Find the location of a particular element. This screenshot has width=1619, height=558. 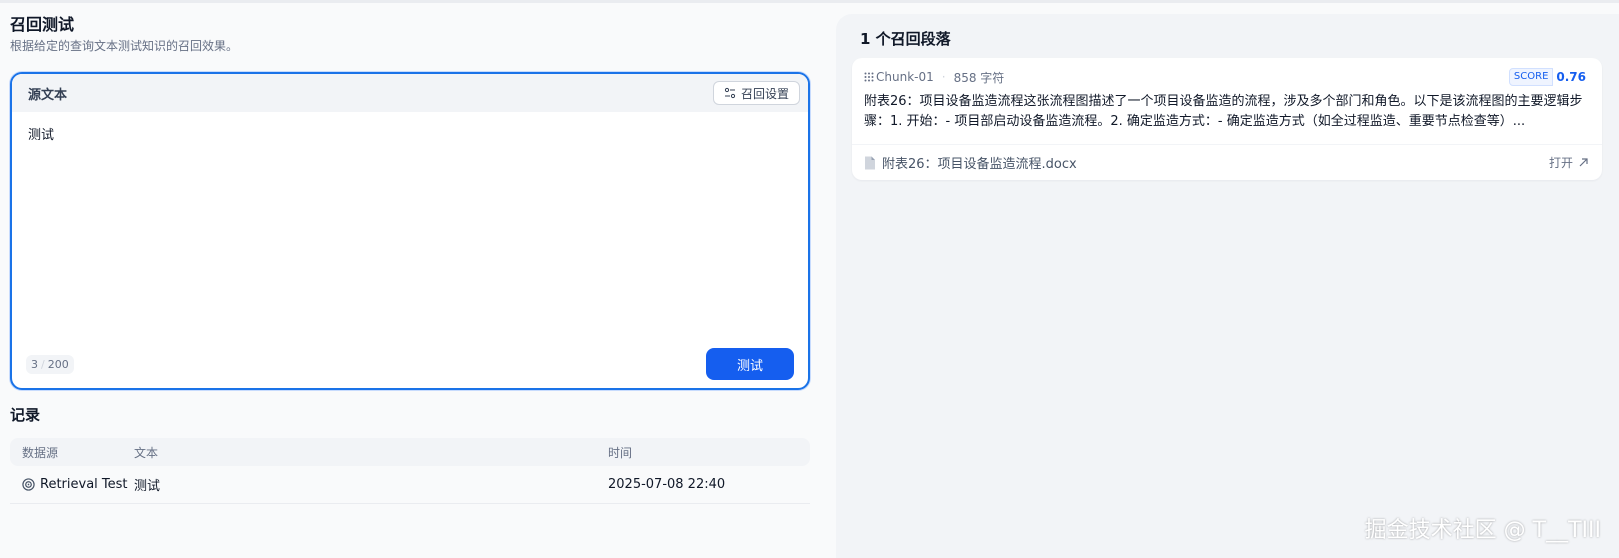

chunk-id: Chunk-01 is located at coordinates (905, 77).